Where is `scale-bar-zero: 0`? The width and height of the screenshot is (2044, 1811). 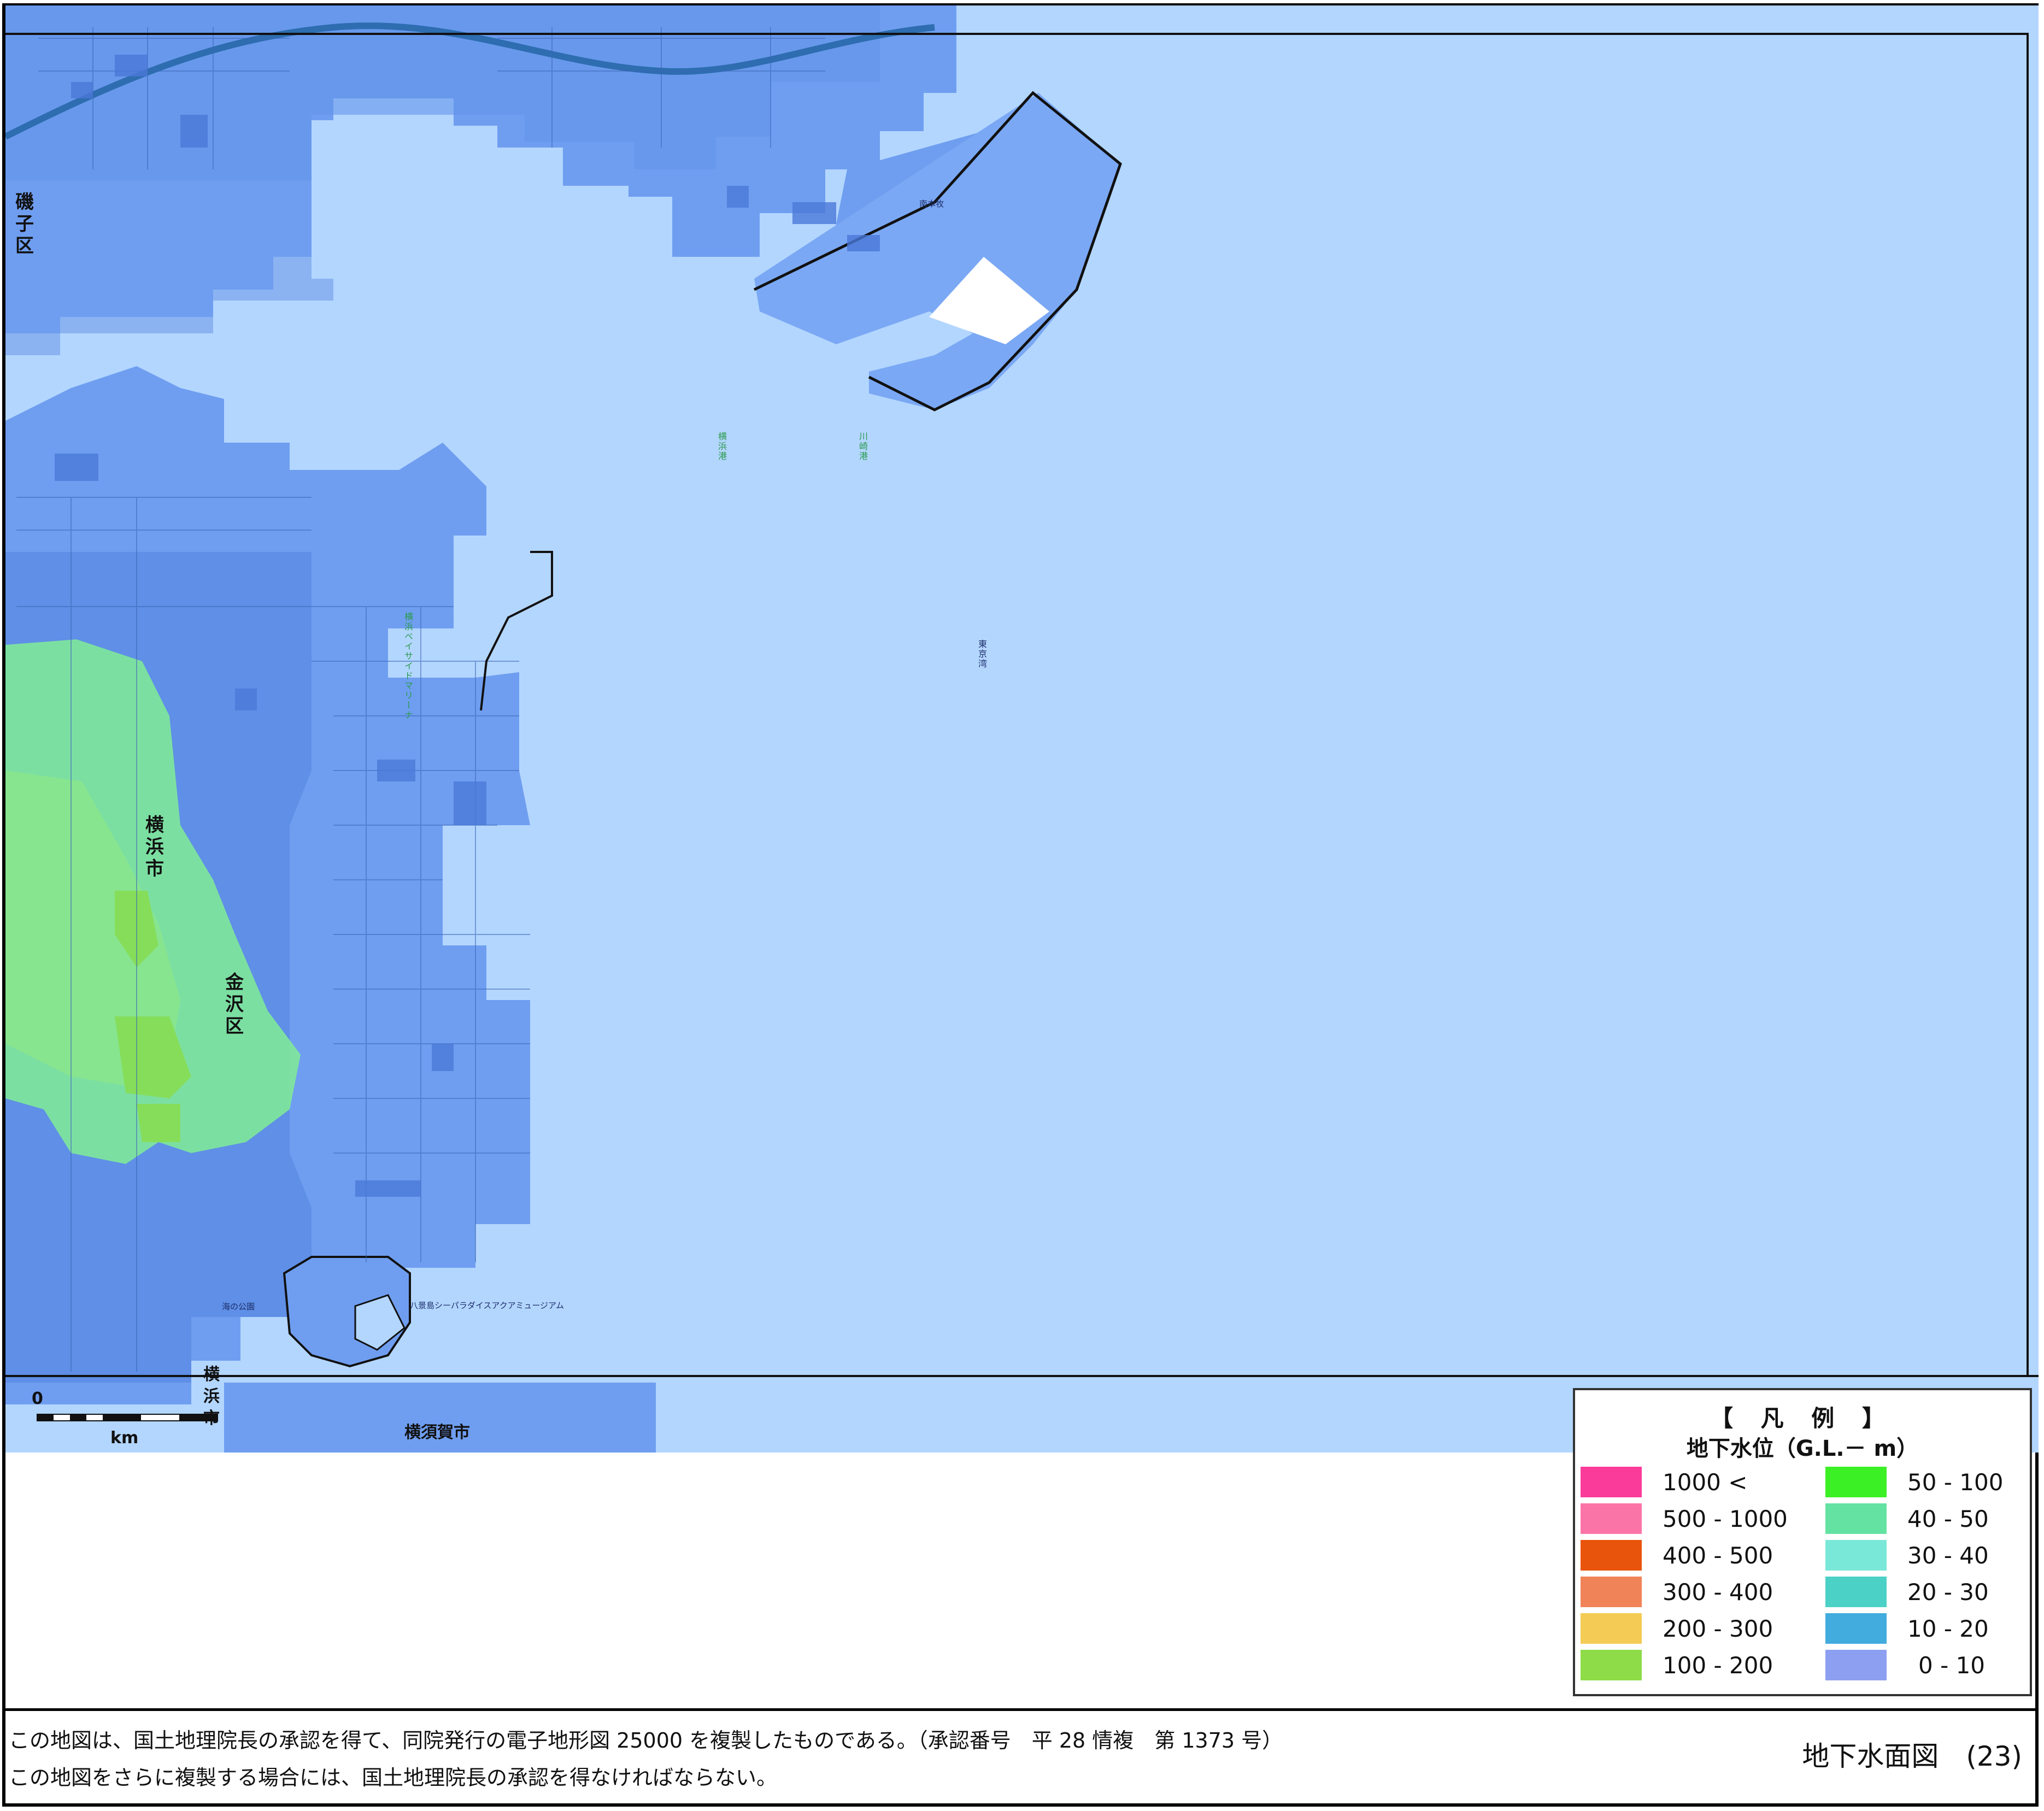 scale-bar-zero: 0 is located at coordinates (37, 1398).